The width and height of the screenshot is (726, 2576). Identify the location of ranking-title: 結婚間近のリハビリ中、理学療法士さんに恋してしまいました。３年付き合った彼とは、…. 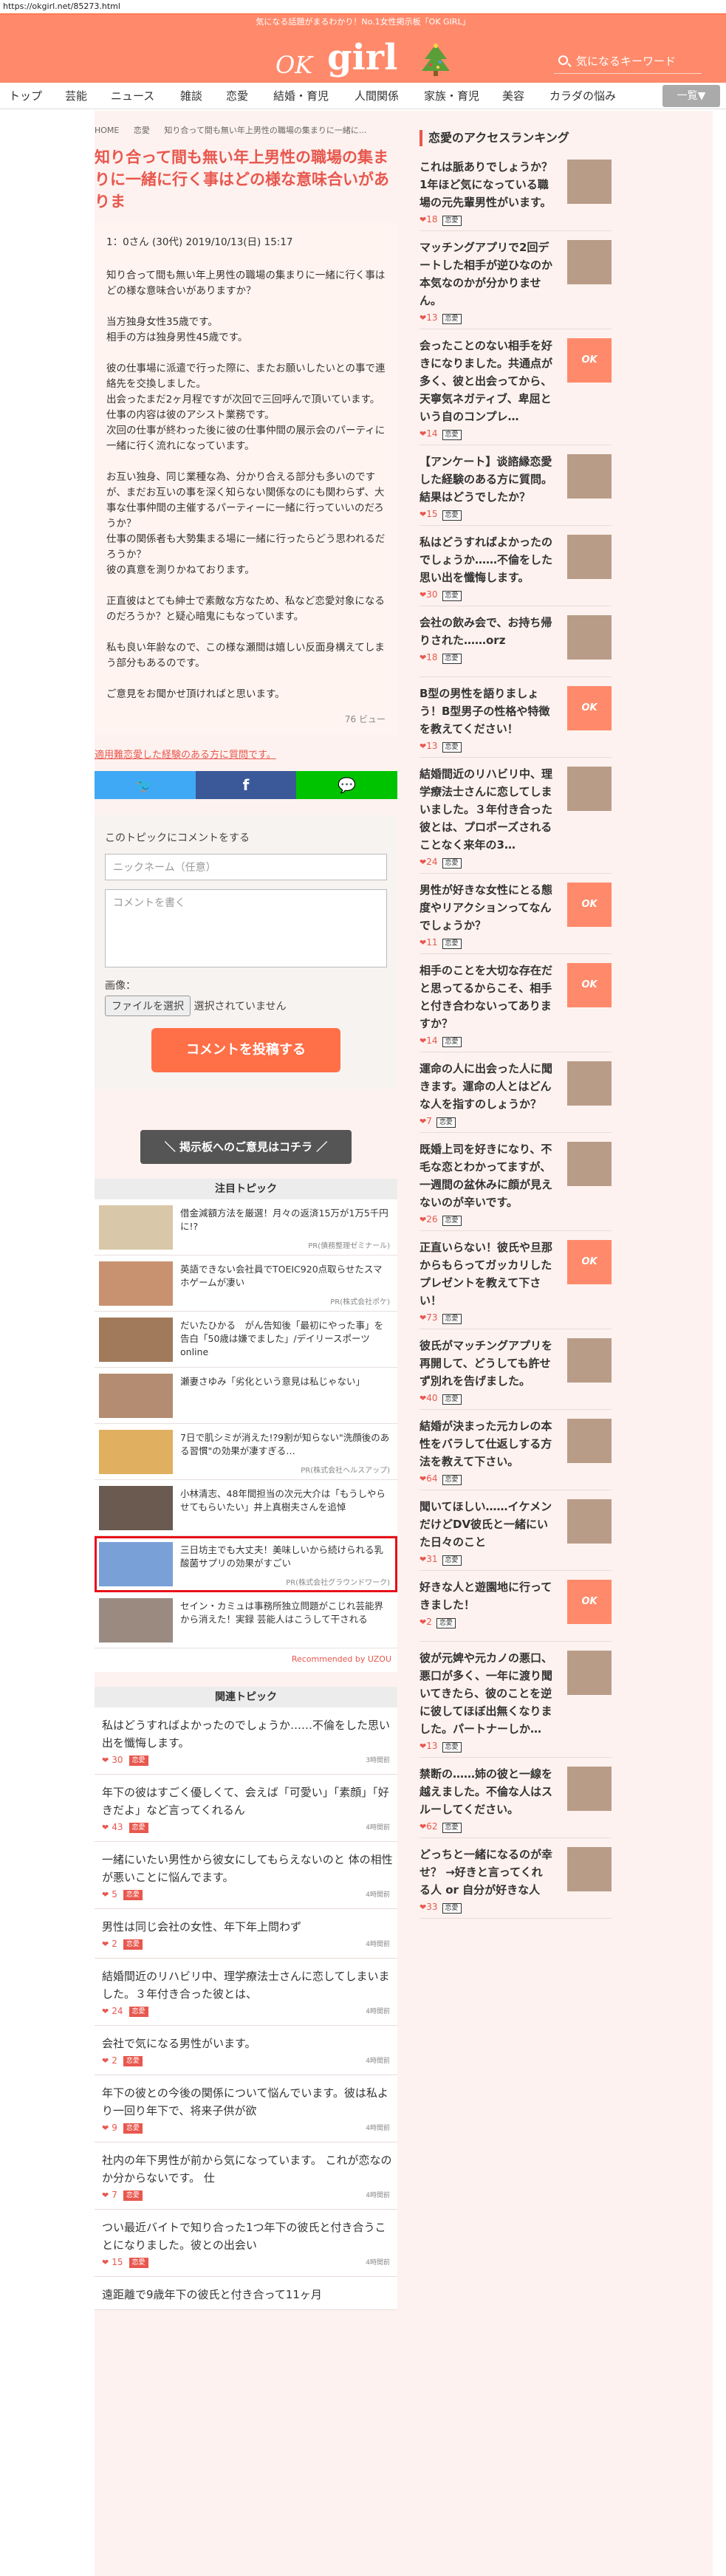
(486, 809).